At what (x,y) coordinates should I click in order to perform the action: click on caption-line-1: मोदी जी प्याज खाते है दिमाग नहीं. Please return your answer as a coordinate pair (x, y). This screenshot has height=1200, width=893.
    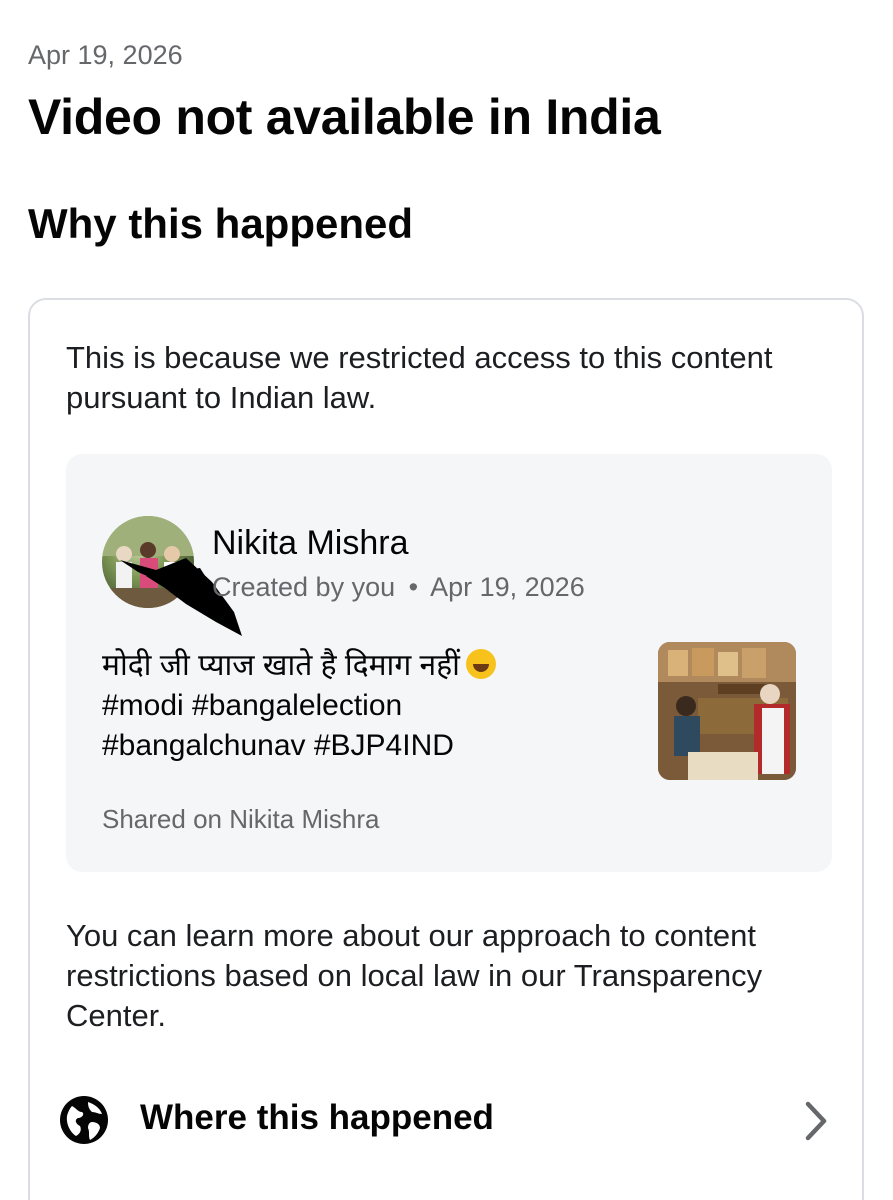
    Looking at the image, I should click on (372, 666).